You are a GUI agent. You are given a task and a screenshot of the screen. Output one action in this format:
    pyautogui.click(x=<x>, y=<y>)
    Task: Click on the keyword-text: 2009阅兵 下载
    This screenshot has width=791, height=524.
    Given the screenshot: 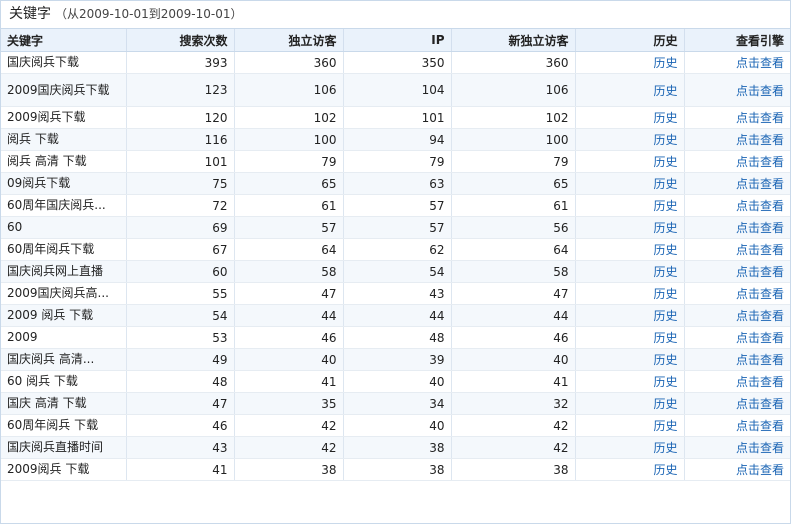 What is the action you would take?
    pyautogui.click(x=48, y=469)
    